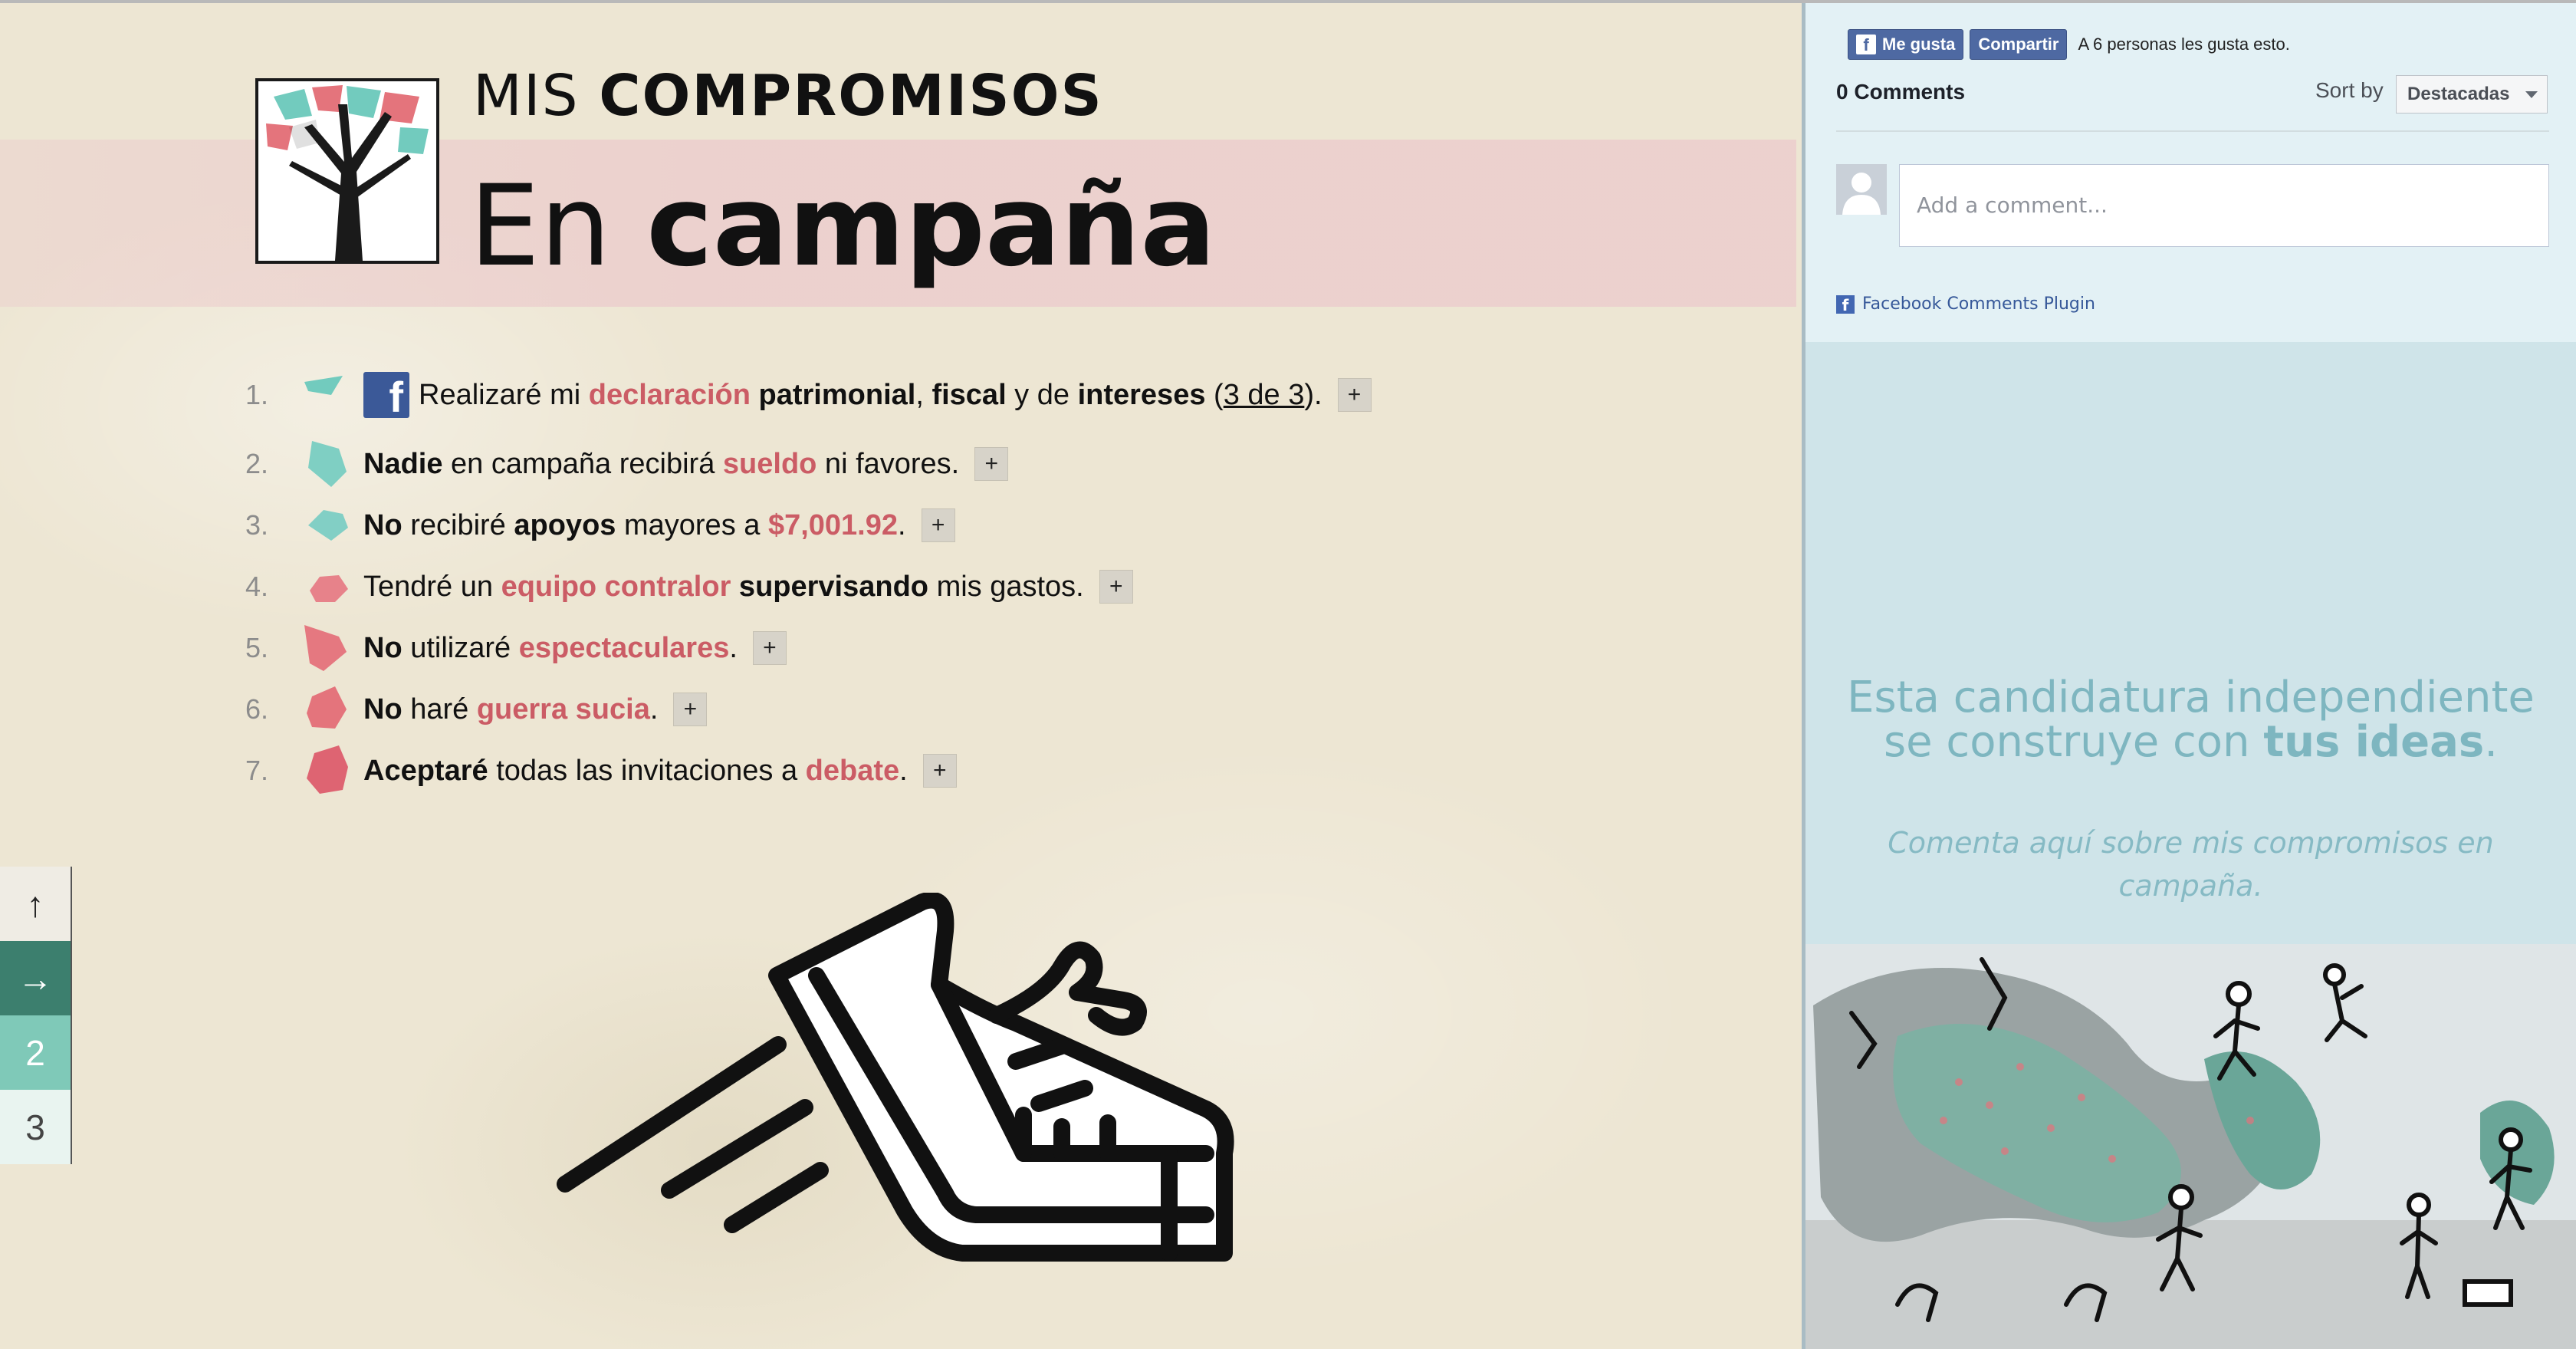  What do you see at coordinates (647, 770) in the screenshot?
I see `commitment-text-part: todas las invitaciones a` at bounding box center [647, 770].